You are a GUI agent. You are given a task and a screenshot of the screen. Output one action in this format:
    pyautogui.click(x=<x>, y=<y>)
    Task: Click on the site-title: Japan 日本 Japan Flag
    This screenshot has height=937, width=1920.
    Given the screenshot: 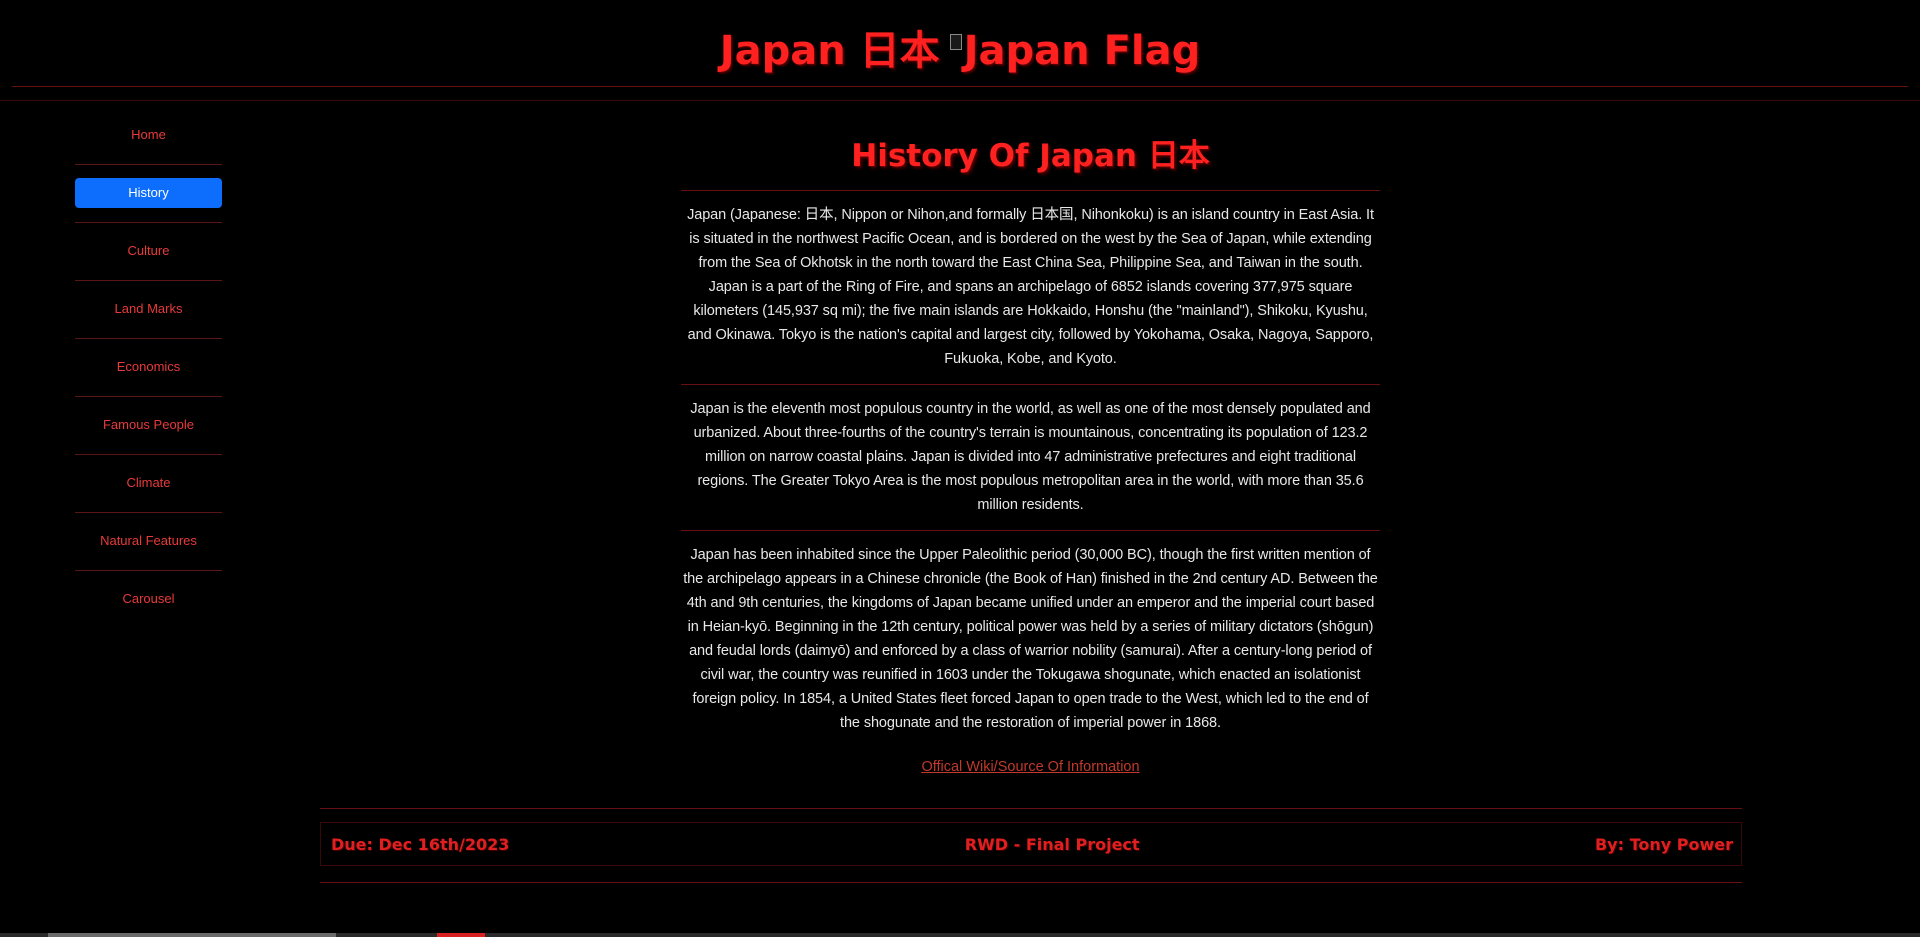 What is the action you would take?
    pyautogui.click(x=960, y=47)
    